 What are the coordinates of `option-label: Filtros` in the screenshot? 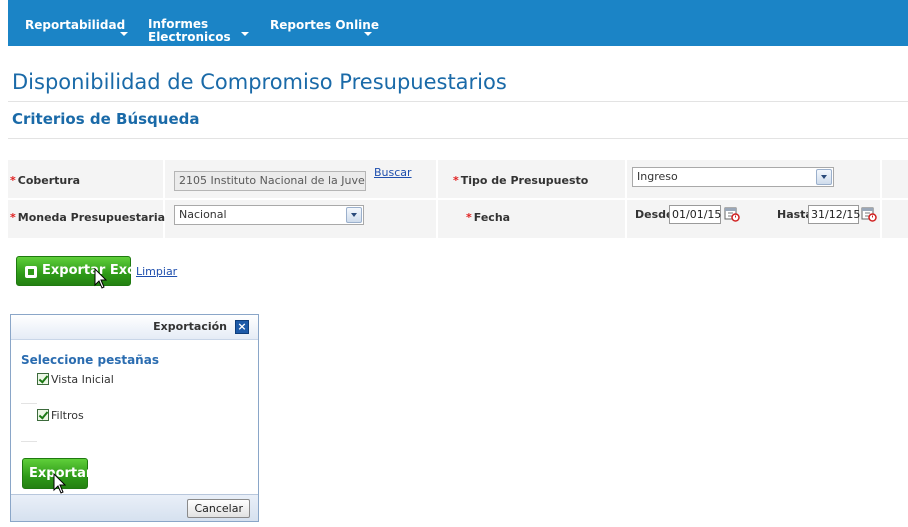 It's located at (67, 415).